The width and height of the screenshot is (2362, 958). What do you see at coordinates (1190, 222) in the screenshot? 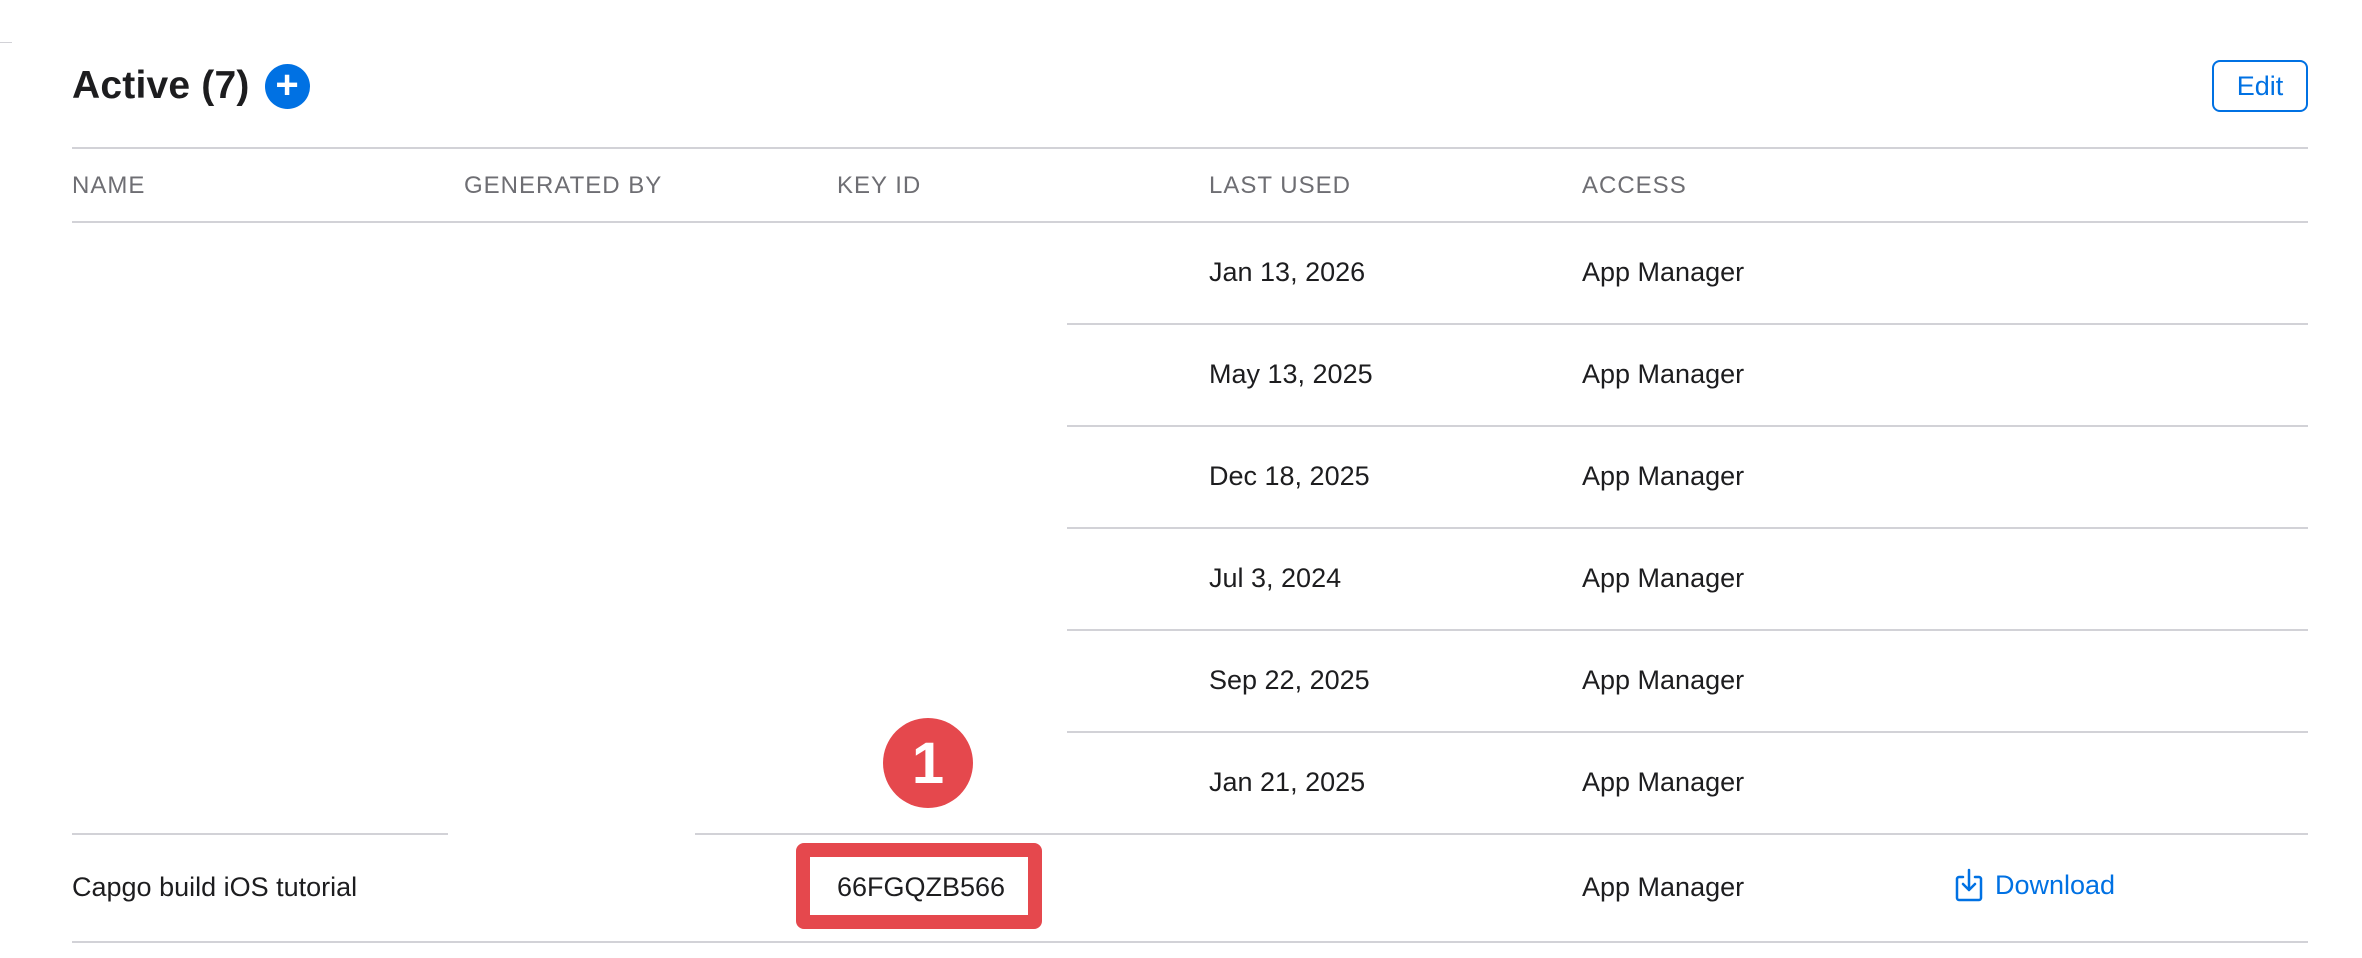
I see `header-bottom-divider` at bounding box center [1190, 222].